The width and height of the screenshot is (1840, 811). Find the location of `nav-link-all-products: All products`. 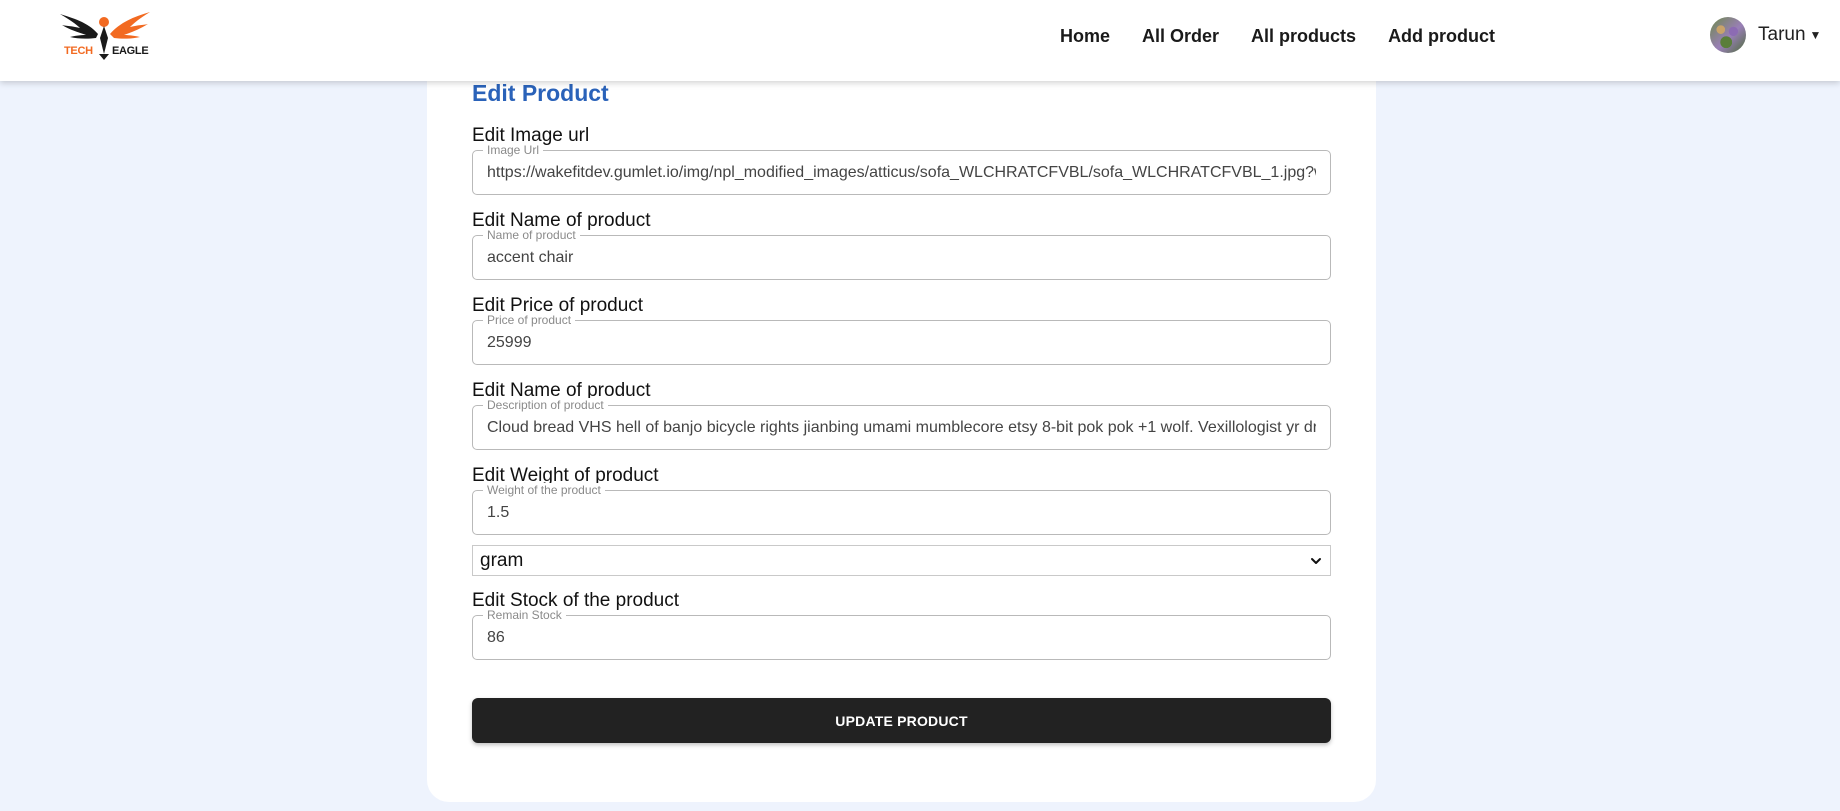

nav-link-all-products: All products is located at coordinates (1303, 36).